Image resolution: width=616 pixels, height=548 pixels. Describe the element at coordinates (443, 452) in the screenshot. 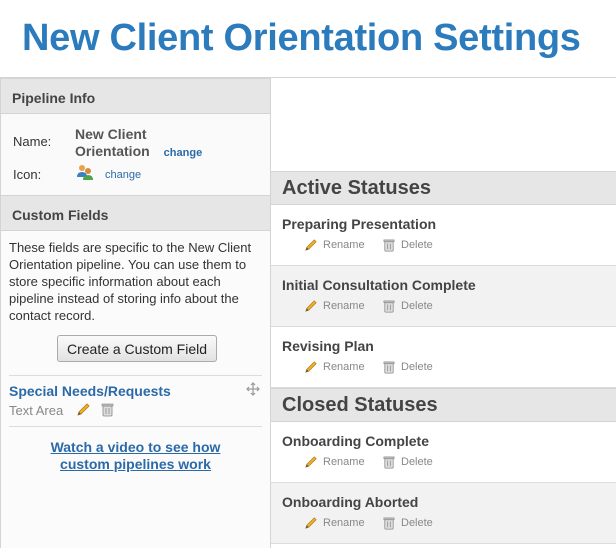

I see `status-row: Onboarding Complete Rename Delete` at that location.